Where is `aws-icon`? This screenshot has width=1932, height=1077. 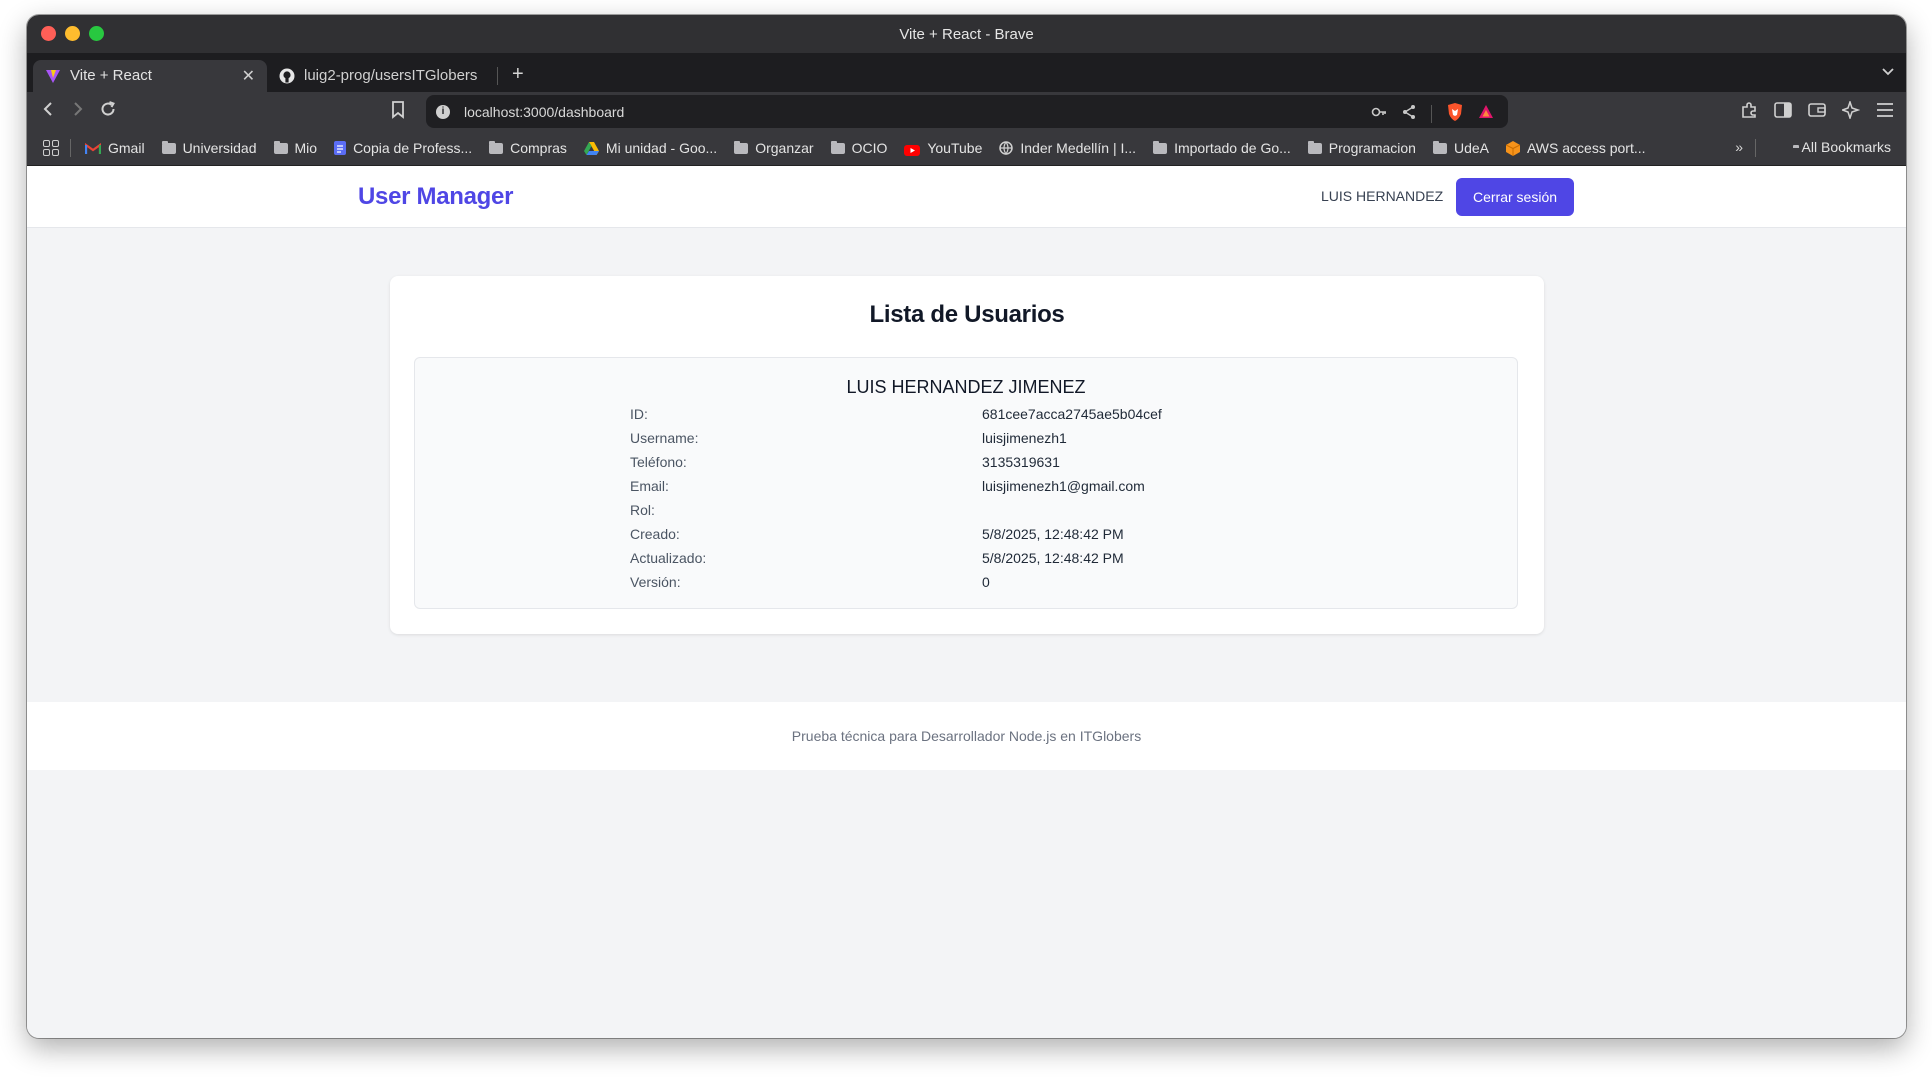
aws-icon is located at coordinates (1513, 148).